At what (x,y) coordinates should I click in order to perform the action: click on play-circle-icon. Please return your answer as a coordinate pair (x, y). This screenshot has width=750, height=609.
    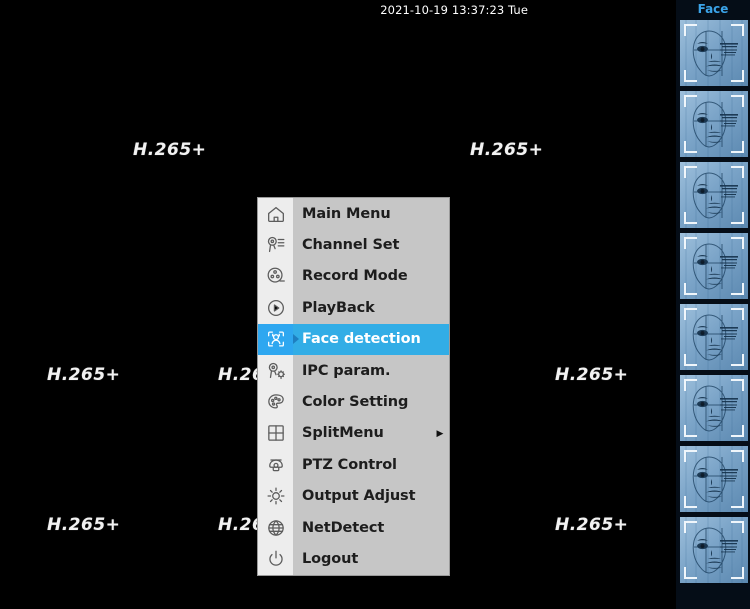
    Looking at the image, I should click on (275, 308).